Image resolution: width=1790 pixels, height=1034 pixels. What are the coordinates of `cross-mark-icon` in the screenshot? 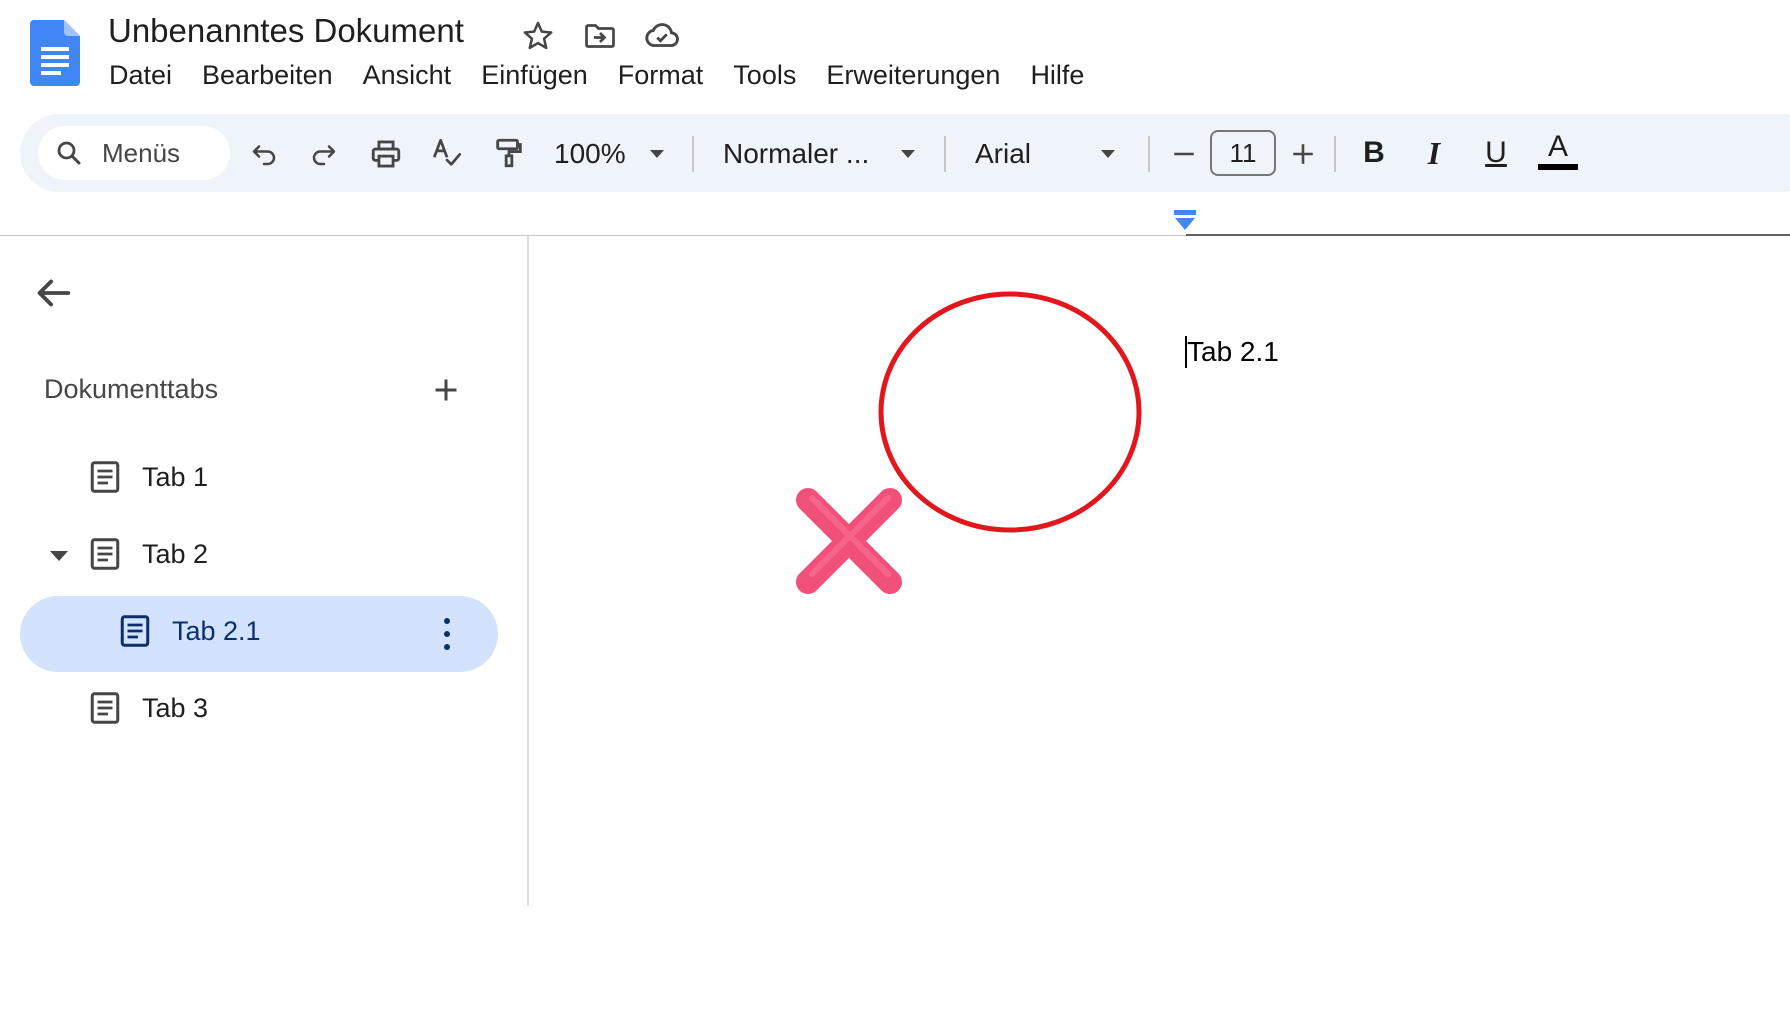 It's located at (850, 542).